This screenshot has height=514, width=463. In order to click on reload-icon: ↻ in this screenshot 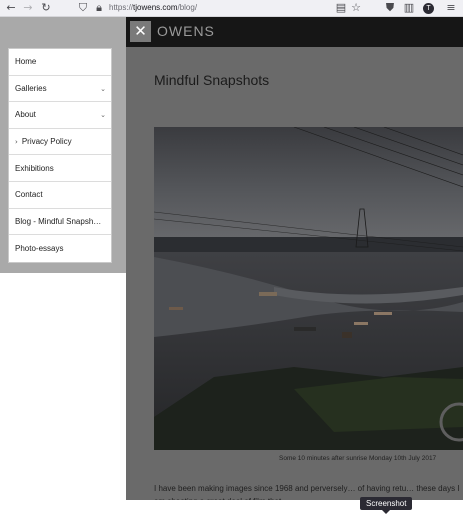, I will do `click(46, 8)`.